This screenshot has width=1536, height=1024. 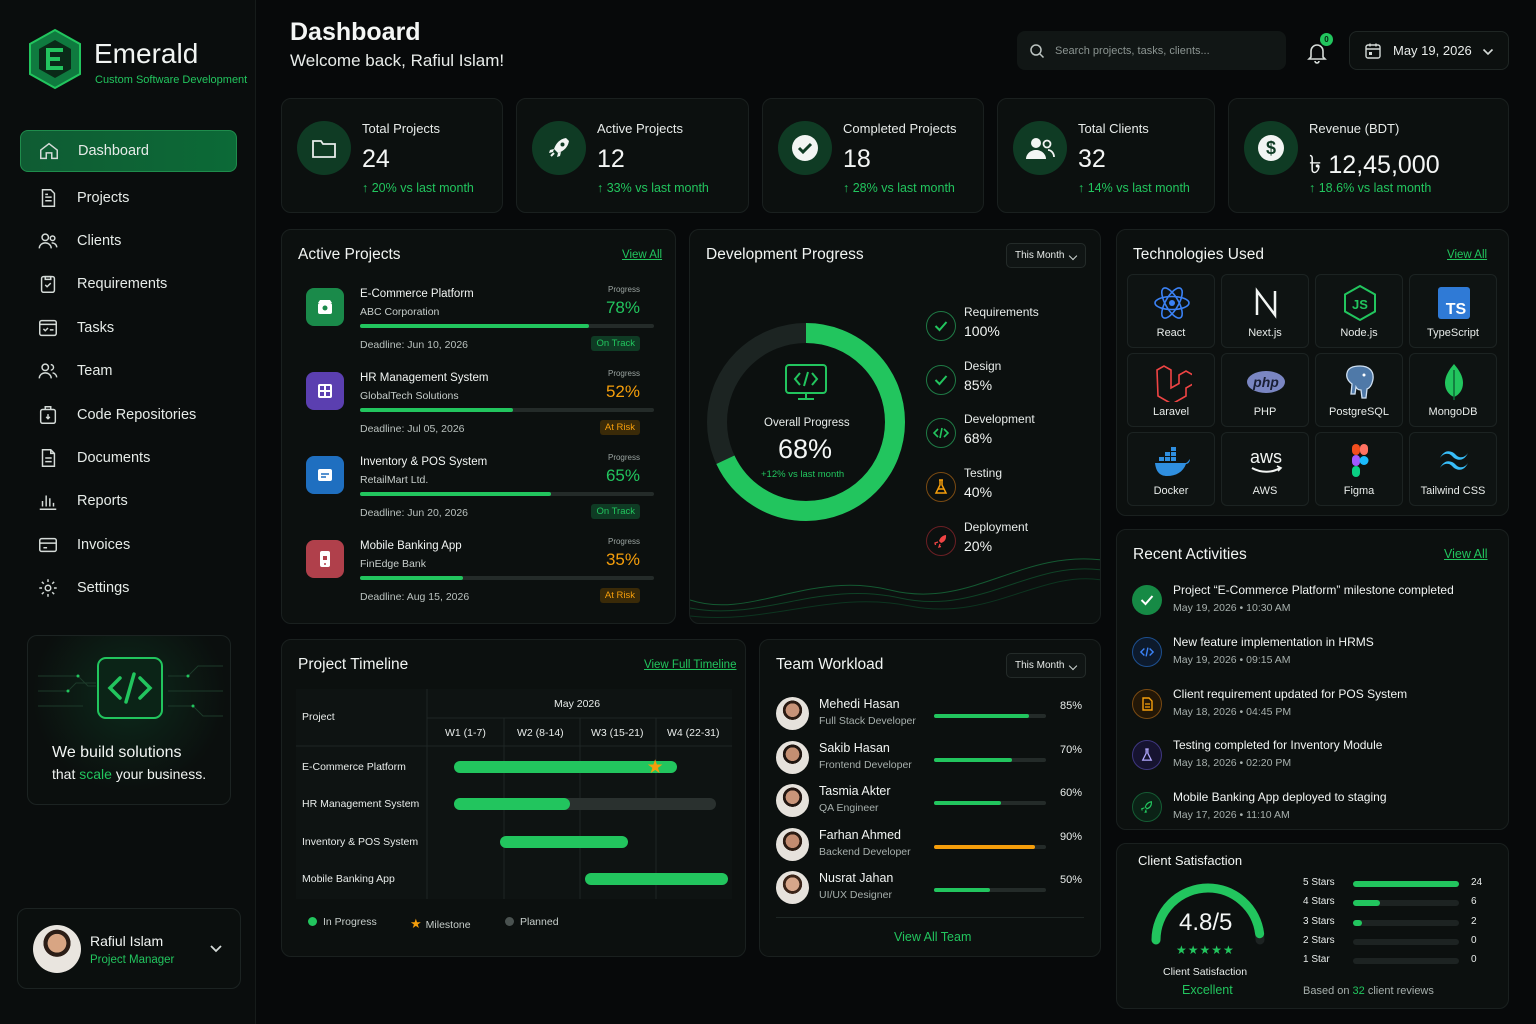 What do you see at coordinates (1265, 491) in the screenshot?
I see `tech-label: AWS` at bounding box center [1265, 491].